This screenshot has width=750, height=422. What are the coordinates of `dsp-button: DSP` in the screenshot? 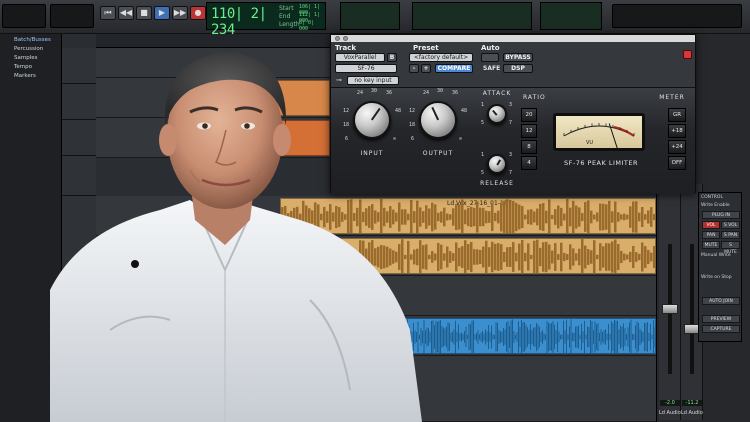 It's located at (518, 68).